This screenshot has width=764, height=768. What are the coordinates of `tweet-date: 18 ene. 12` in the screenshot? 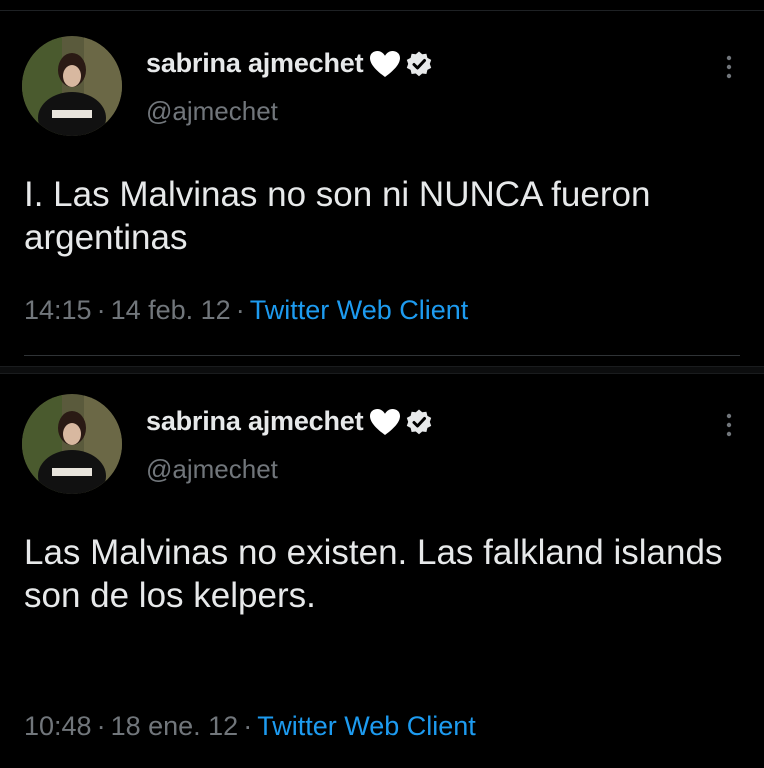 It's located at (175, 726).